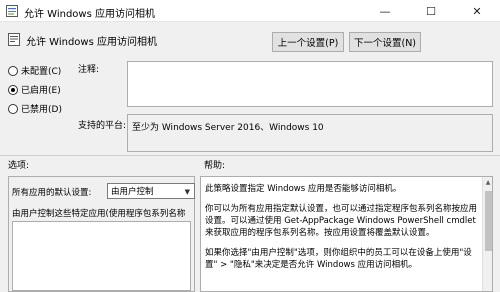 The width and height of the screenshot is (500, 292). I want to click on radio-enabled: 已启用(E), so click(34, 89).